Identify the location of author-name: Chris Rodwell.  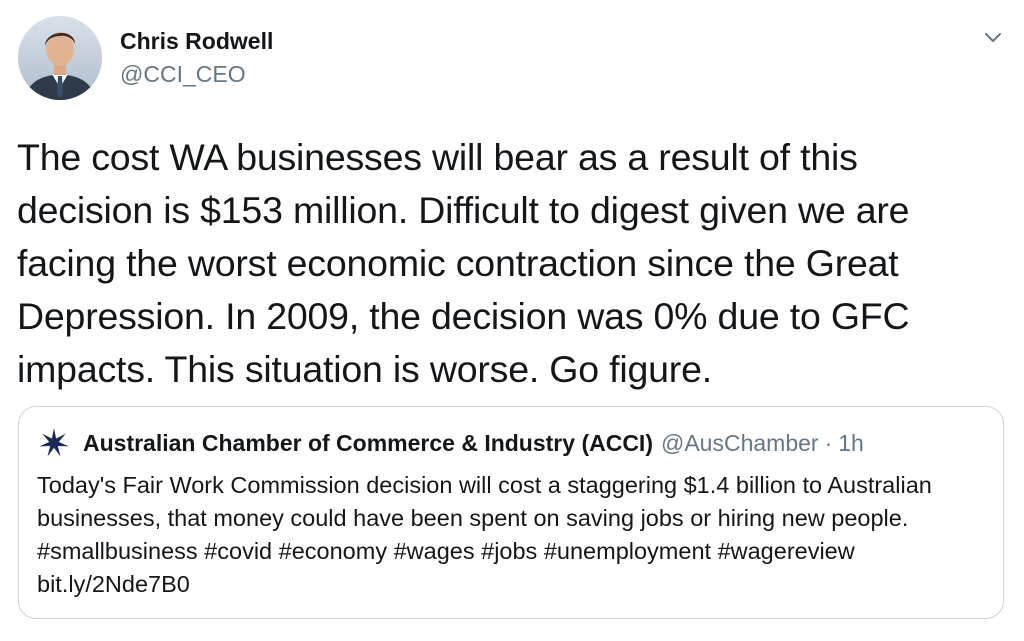
(196, 41).